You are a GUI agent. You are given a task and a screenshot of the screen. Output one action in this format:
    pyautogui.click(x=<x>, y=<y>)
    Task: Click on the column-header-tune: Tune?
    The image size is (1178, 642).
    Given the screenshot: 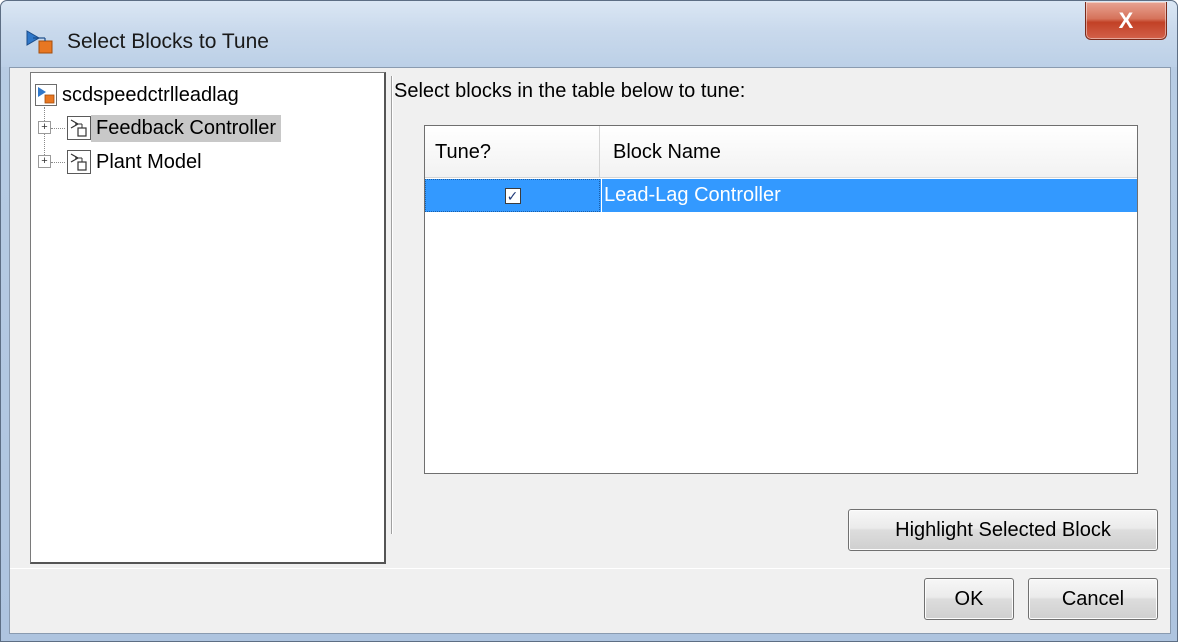 What is the action you would take?
    pyautogui.click(x=512, y=152)
    